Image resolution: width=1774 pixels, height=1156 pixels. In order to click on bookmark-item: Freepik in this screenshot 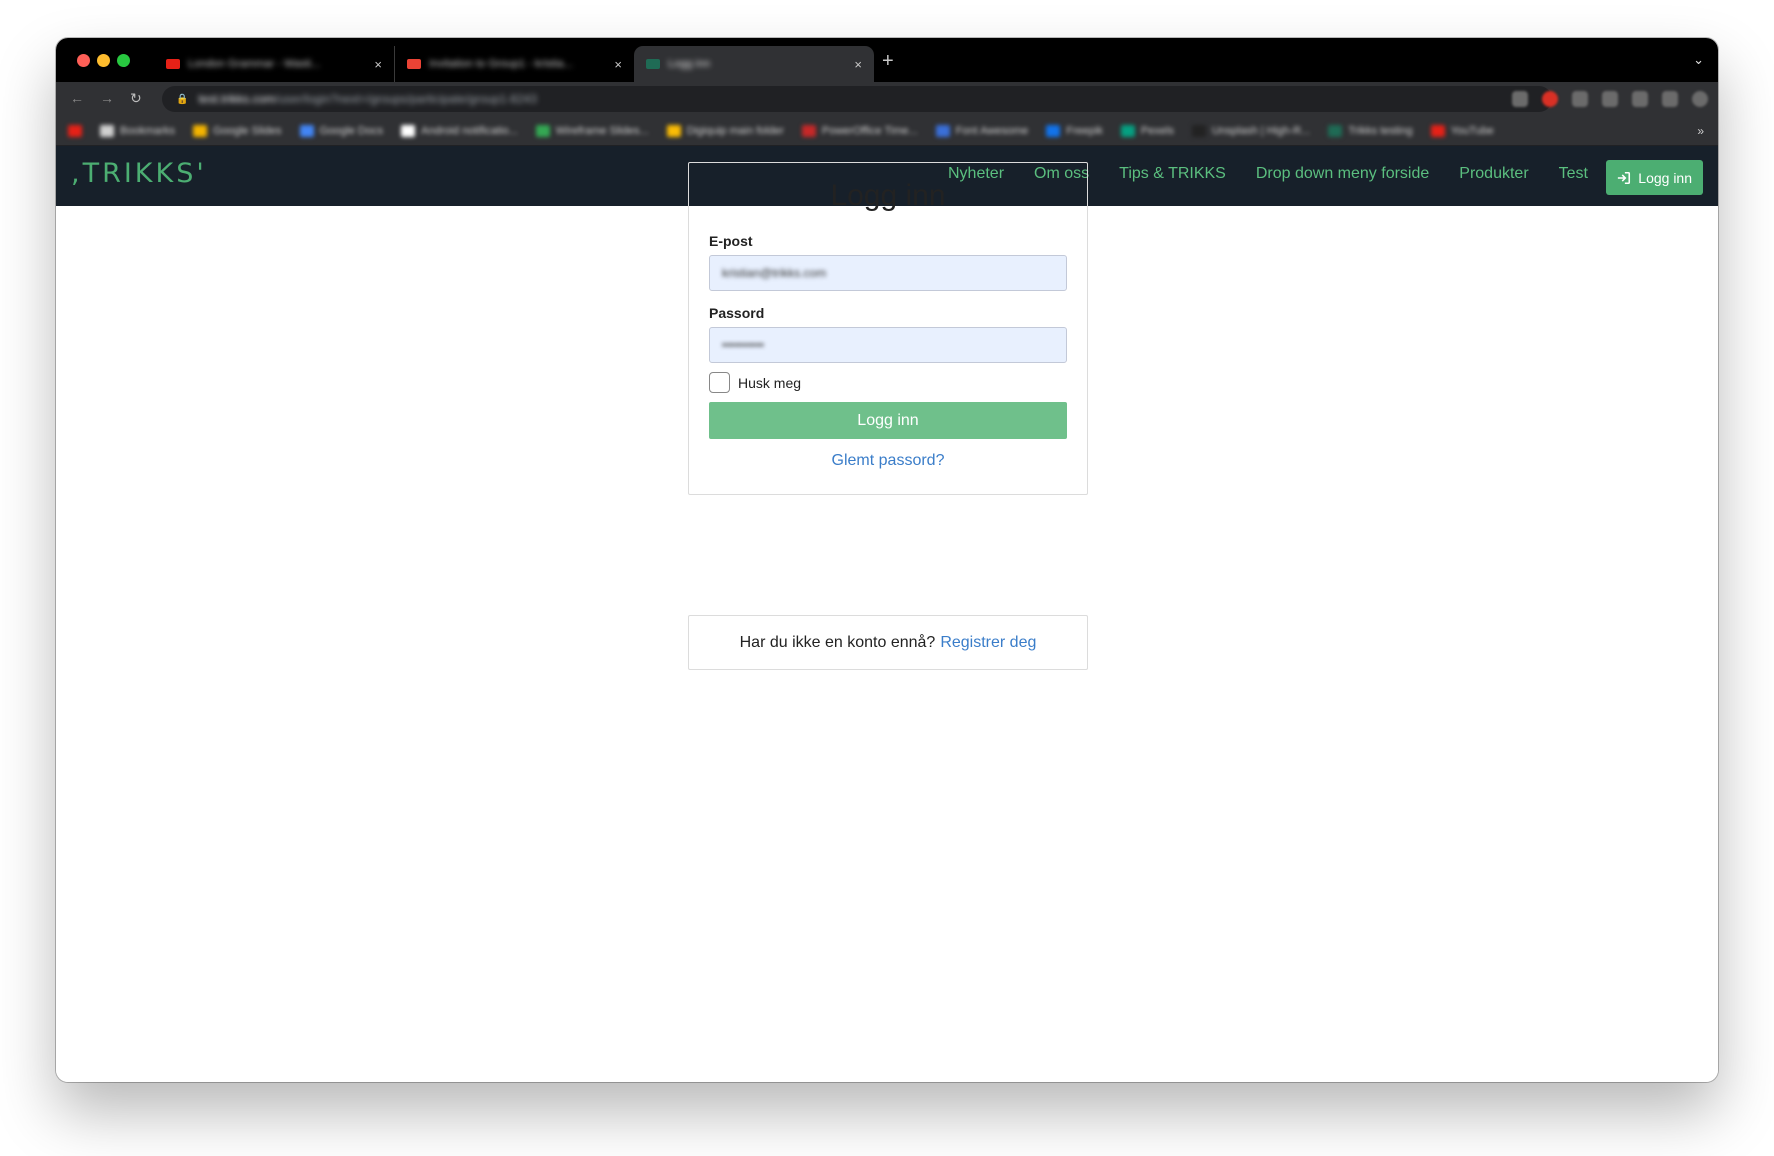, I will do `click(1074, 130)`.